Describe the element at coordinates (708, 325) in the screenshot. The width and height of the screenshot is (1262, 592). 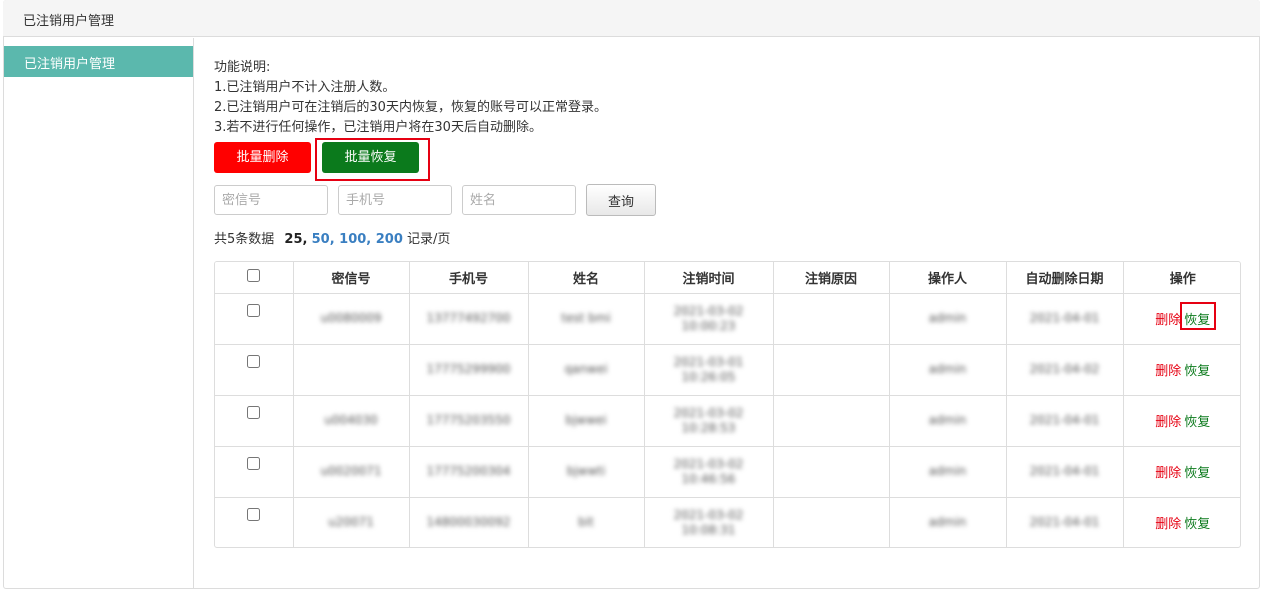
I see `deregister-clock: 10:00:23` at that location.